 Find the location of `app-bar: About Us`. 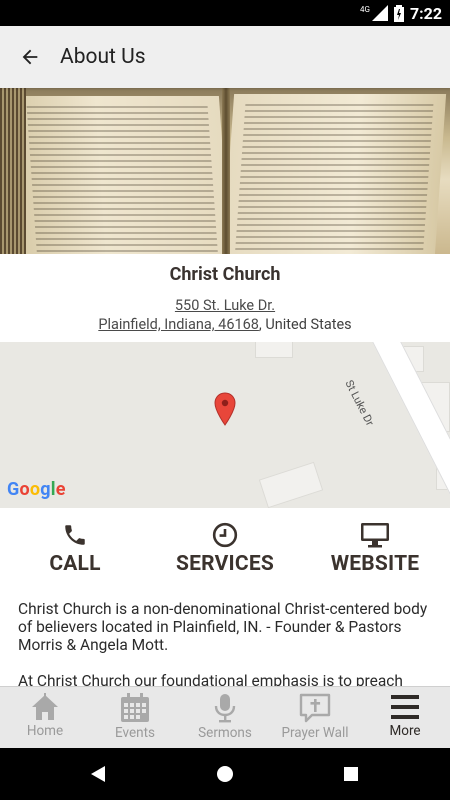

app-bar: About Us is located at coordinates (225, 57).